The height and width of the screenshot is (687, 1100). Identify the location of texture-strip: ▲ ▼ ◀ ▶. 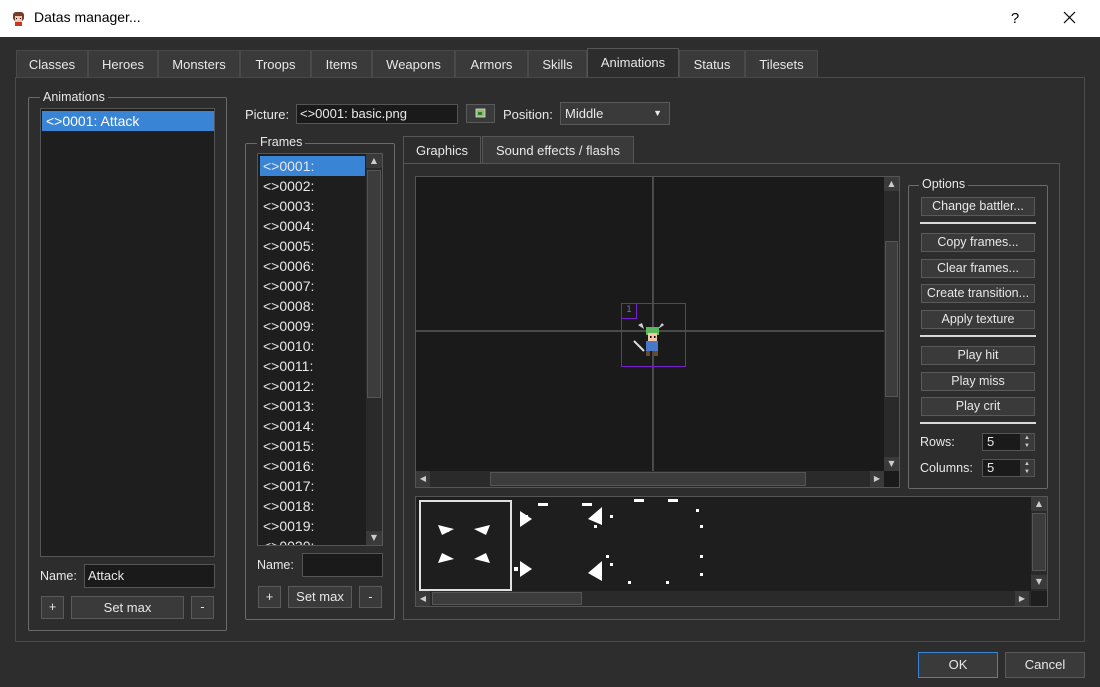
(731, 551).